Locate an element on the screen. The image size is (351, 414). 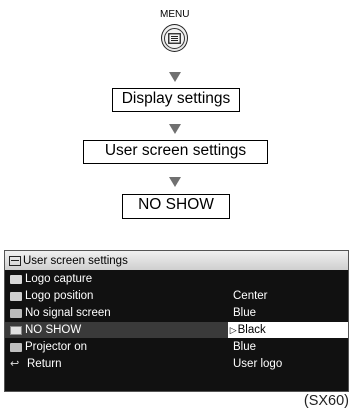
menu-item-no-signal-screen: No signal screen Blue is located at coordinates (176, 313).